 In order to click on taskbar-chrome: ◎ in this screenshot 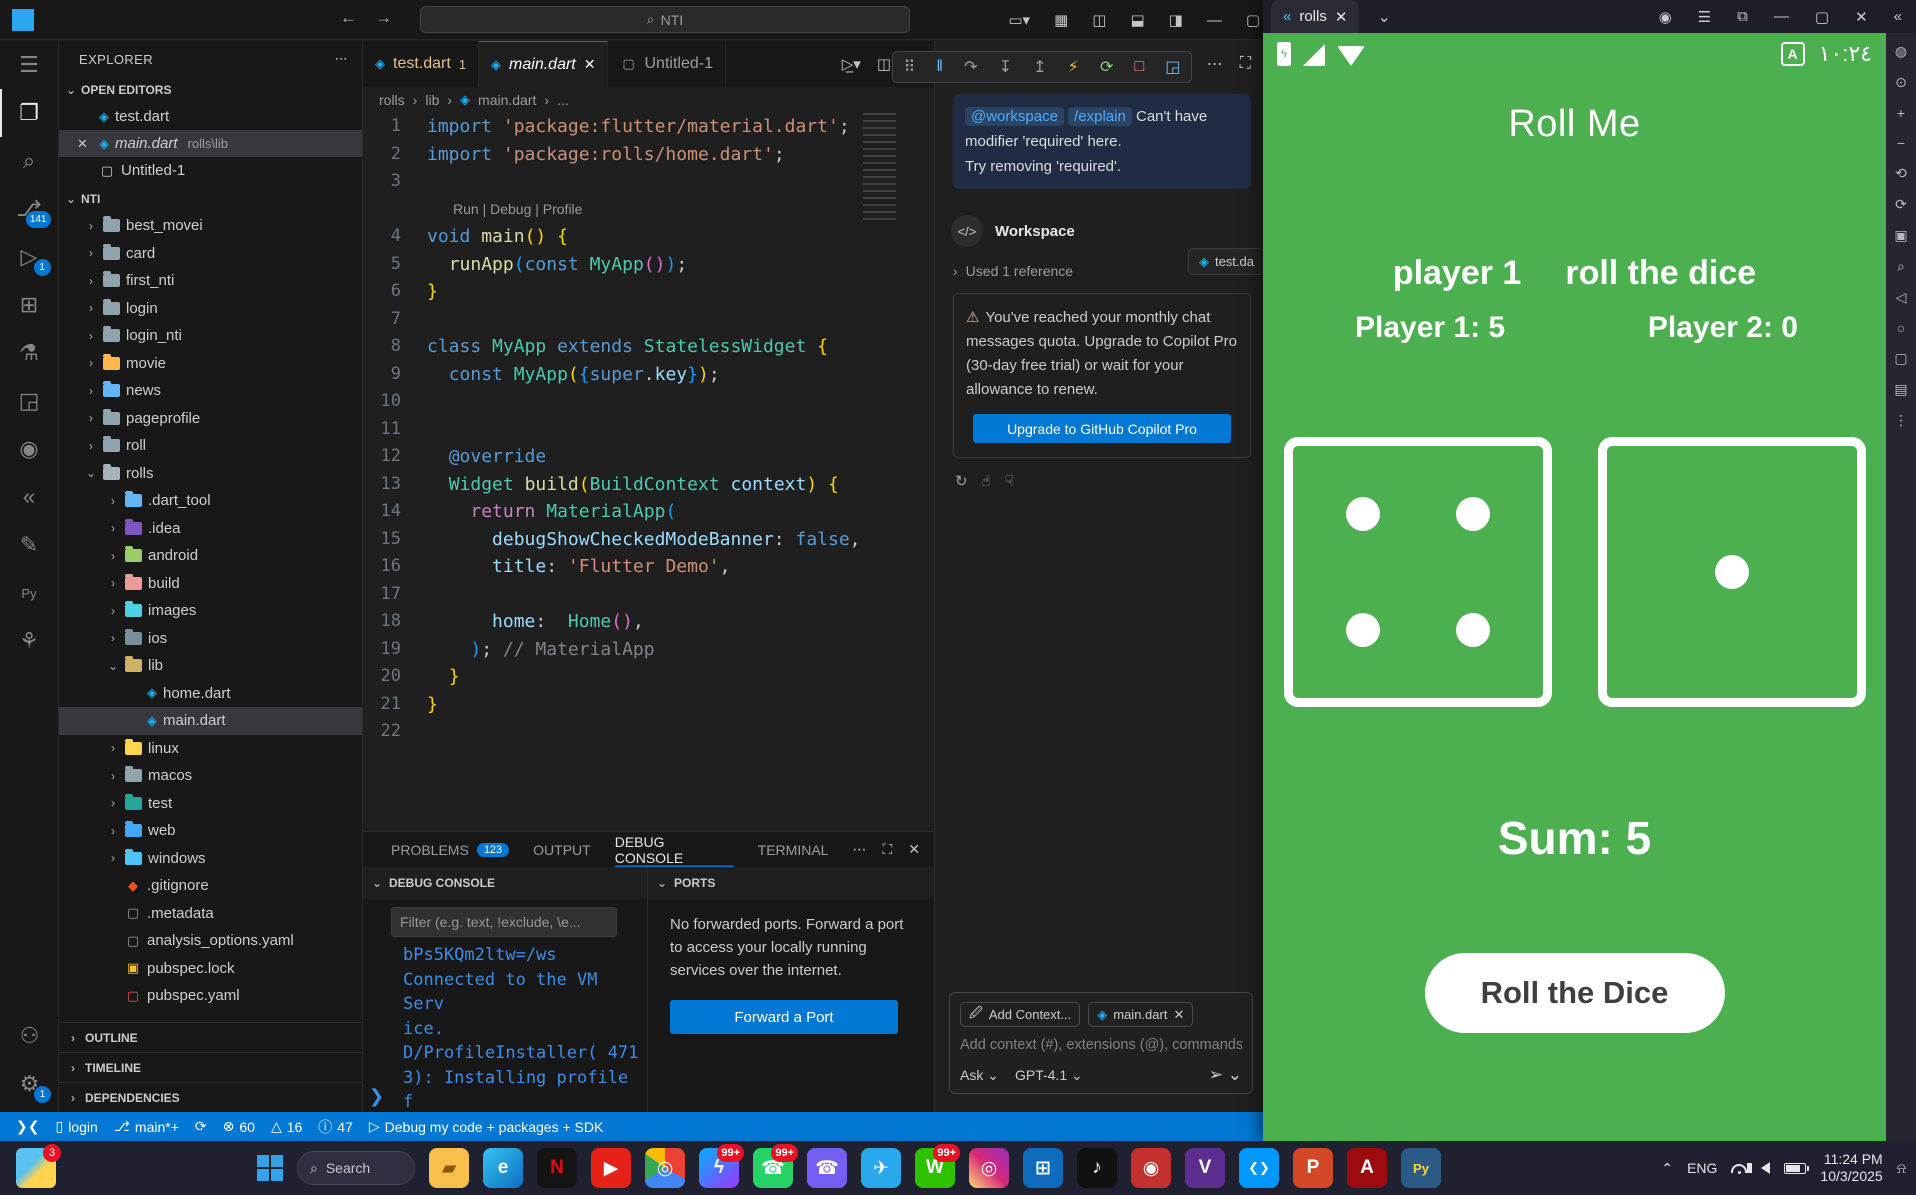, I will do `click(665, 1168)`.